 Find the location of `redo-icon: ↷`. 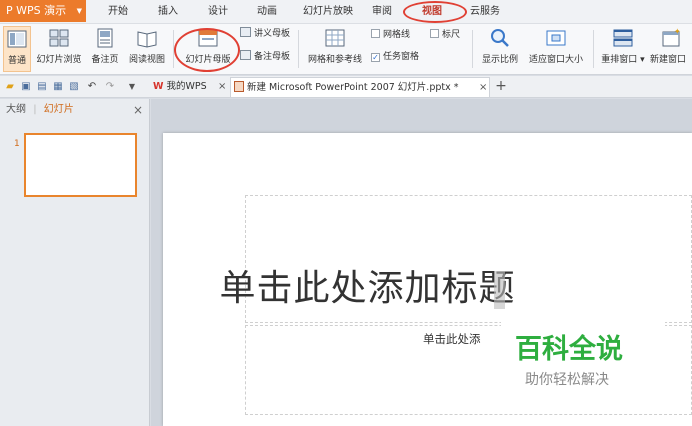

redo-icon: ↷ is located at coordinates (110, 86).